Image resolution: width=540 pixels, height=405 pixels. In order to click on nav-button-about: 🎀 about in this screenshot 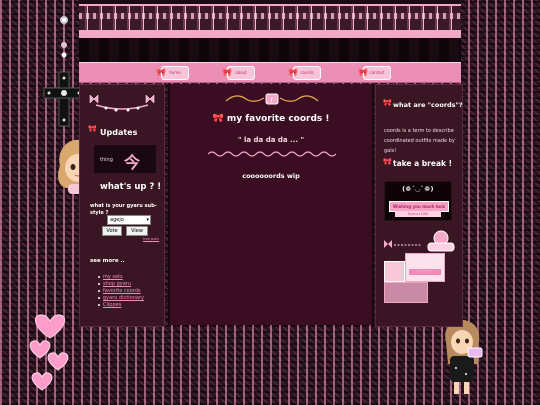, I will do `click(238, 73)`.